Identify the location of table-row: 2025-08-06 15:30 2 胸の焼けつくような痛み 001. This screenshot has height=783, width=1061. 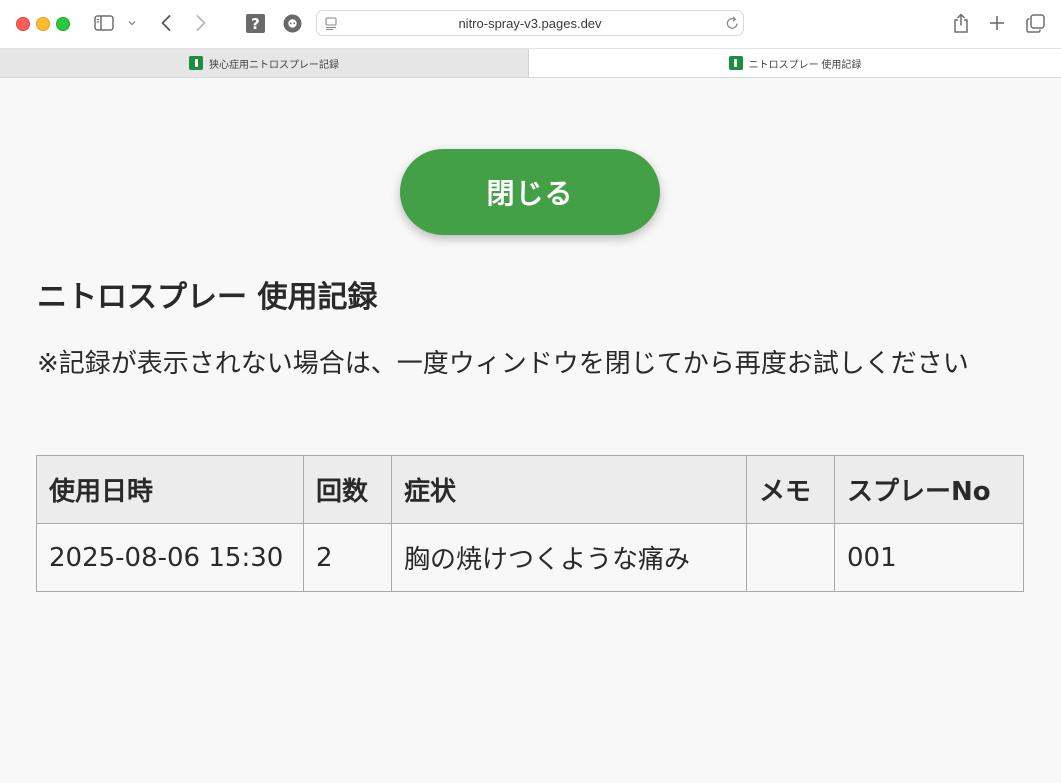
(530, 557).